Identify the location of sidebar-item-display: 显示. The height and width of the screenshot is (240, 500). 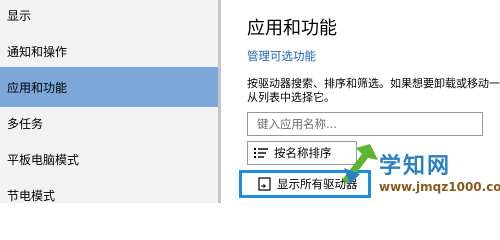
(110, 17).